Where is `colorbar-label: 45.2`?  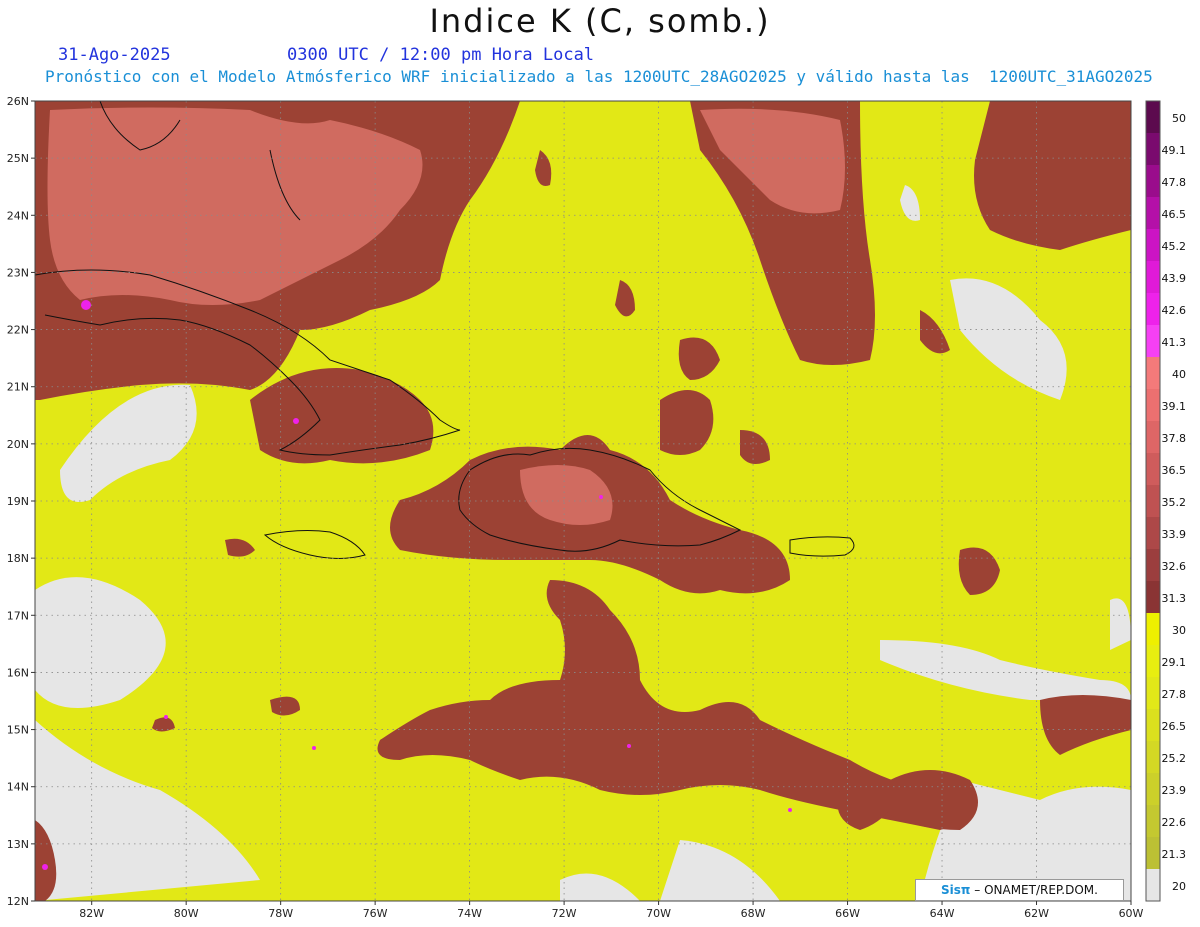 colorbar-label: 45.2 is located at coordinates (1174, 246).